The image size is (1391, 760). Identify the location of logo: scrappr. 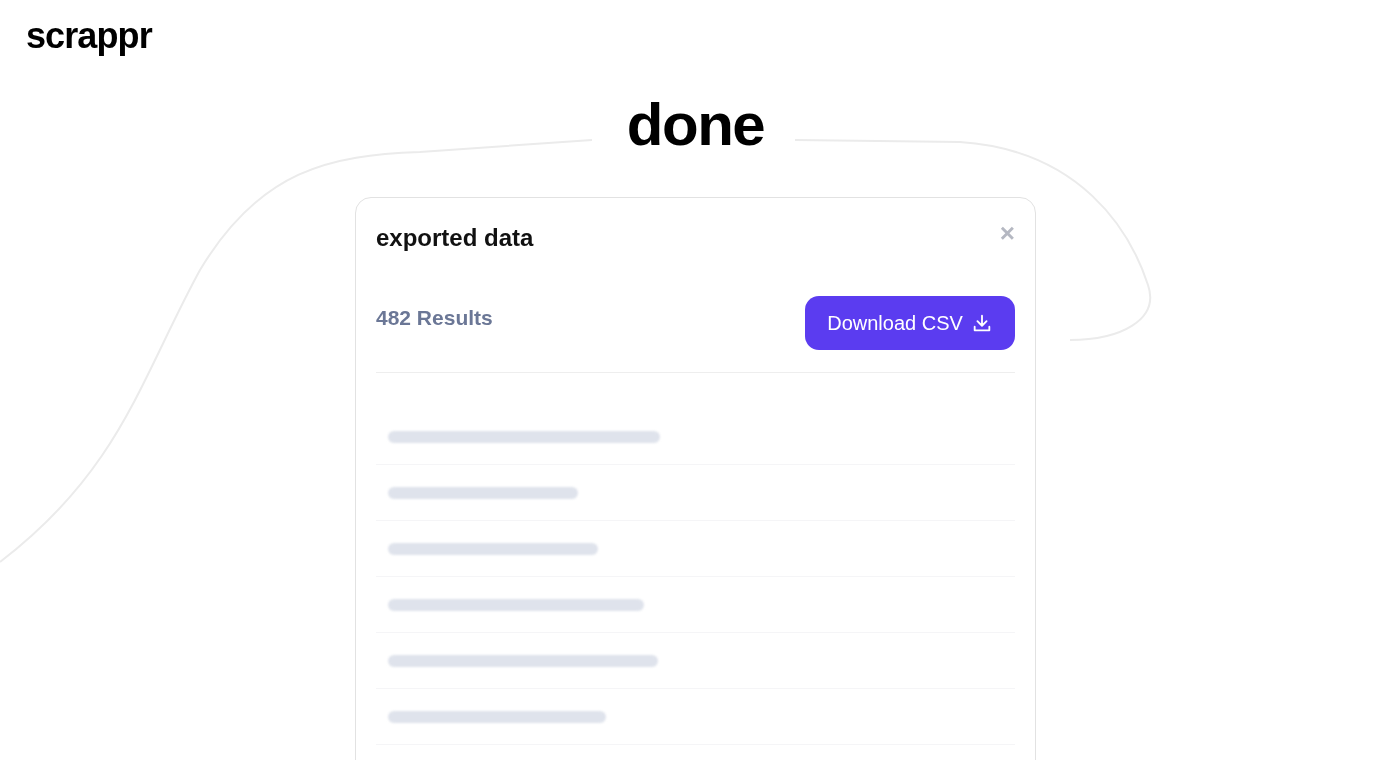
(89, 35).